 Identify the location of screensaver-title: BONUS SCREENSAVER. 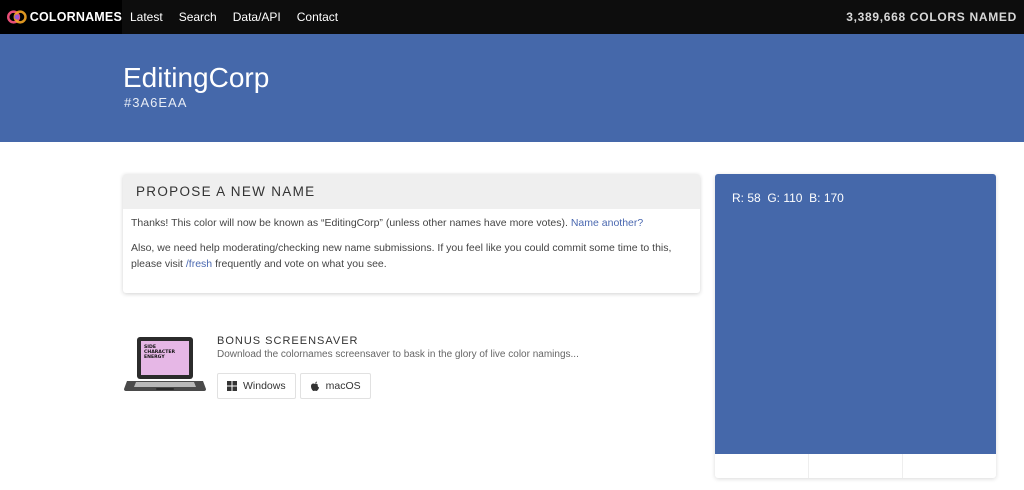
(288, 341).